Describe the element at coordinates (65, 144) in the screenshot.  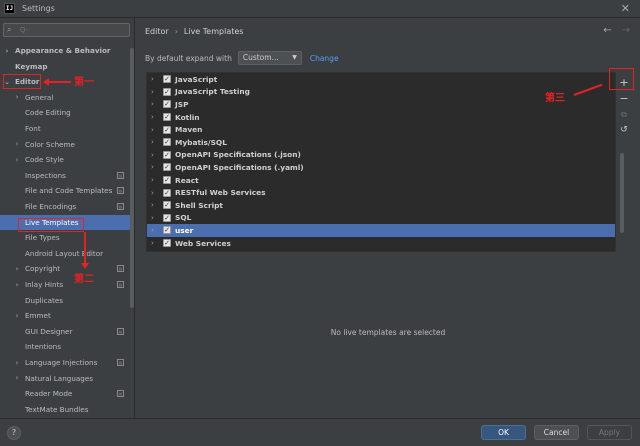
I see `sidebar-item-color-scheme: › Color Scheme` at that location.